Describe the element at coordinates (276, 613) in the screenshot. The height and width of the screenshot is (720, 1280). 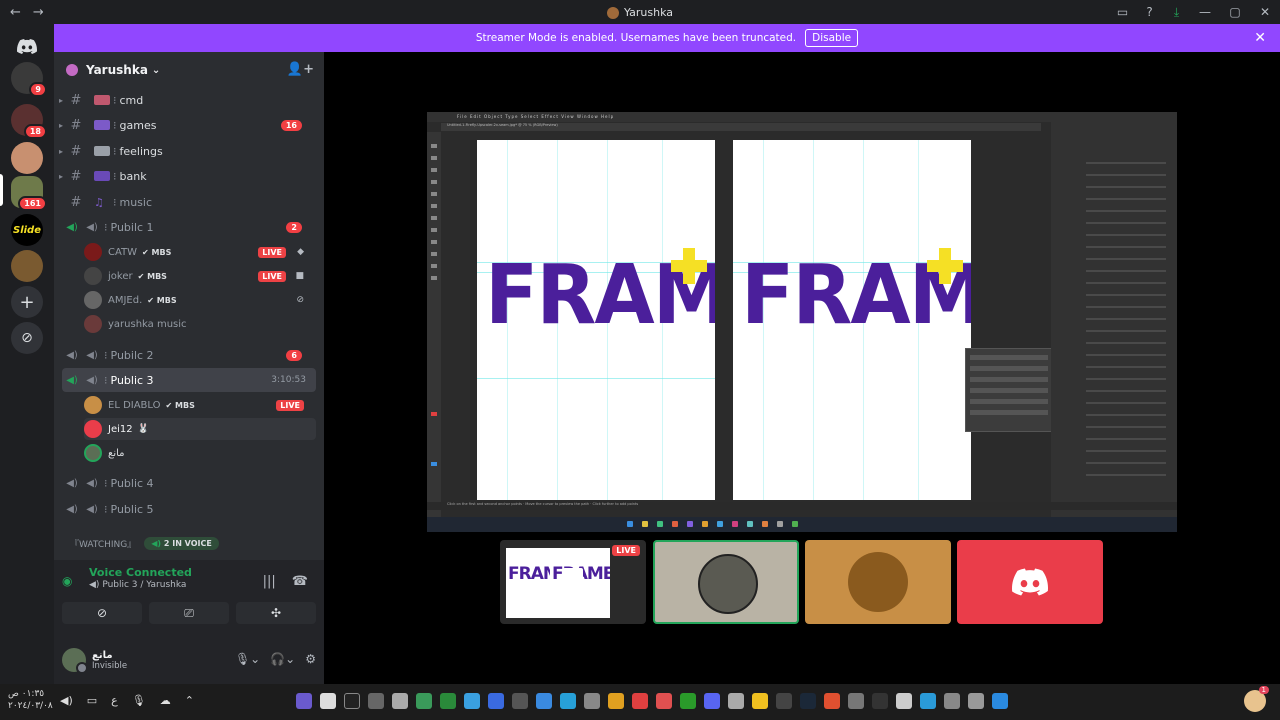
I see `activities-button: ✣` at that location.